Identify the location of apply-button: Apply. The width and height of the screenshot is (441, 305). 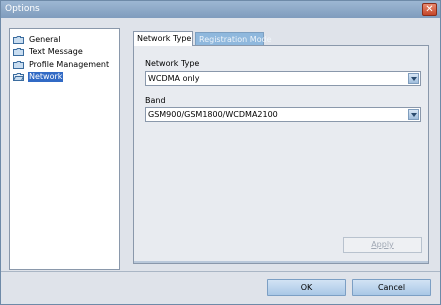
(382, 245).